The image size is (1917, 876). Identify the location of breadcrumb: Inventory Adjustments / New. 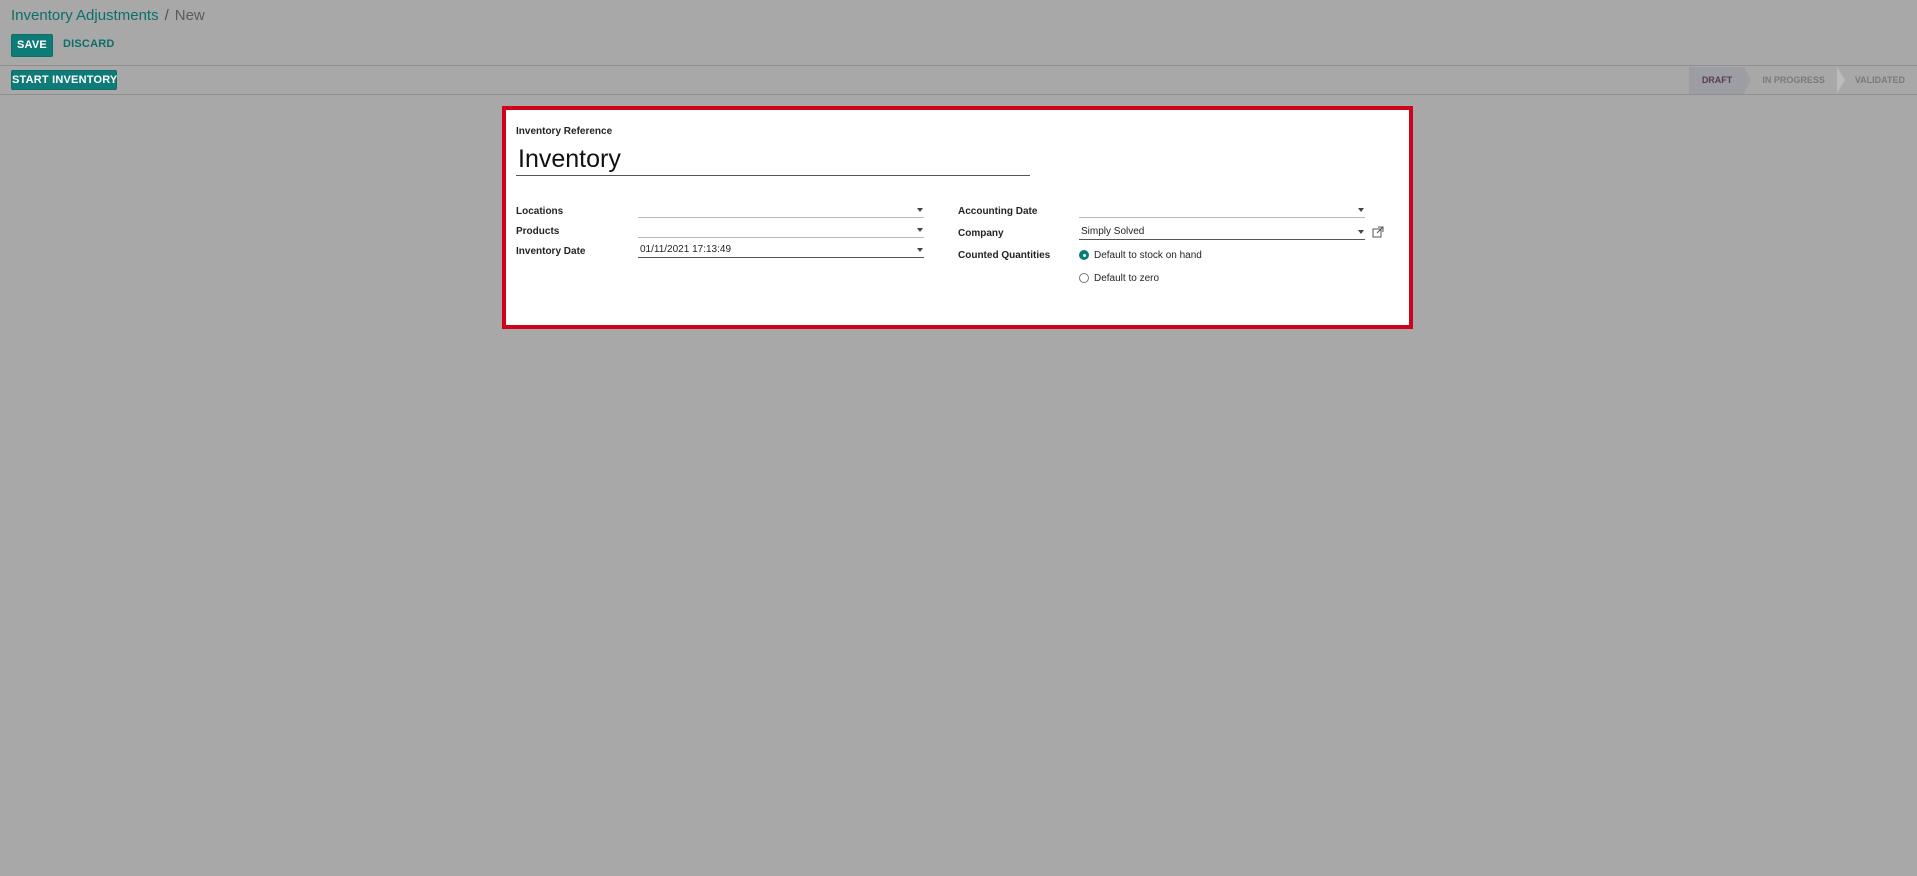
(108, 16).